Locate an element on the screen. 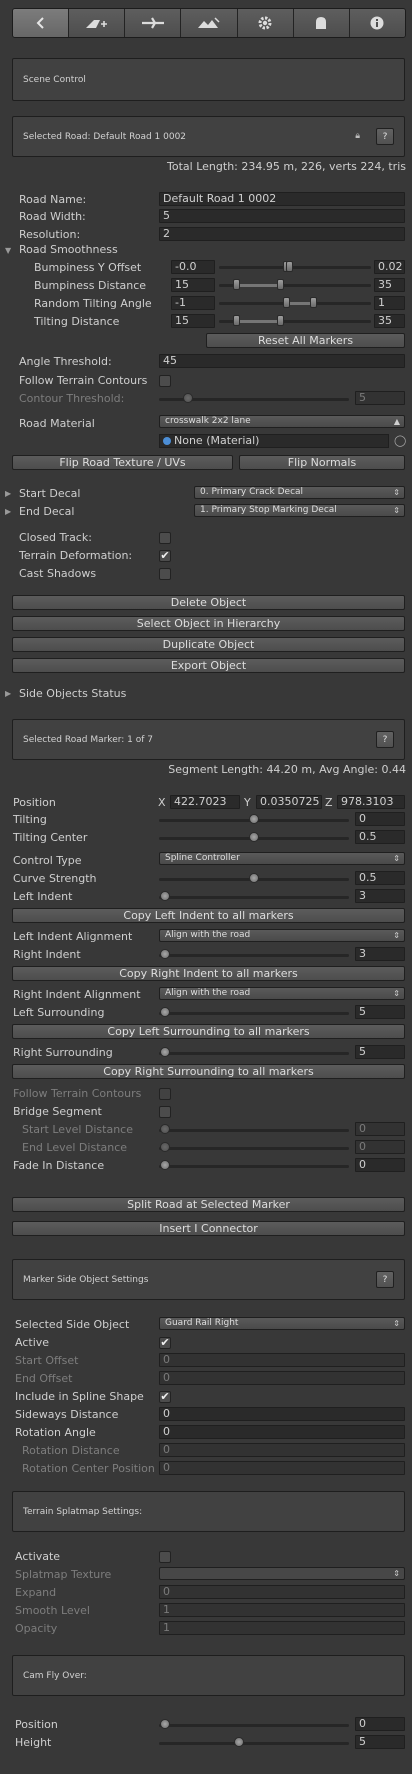  cam-height-field: 5 is located at coordinates (380, 1742).